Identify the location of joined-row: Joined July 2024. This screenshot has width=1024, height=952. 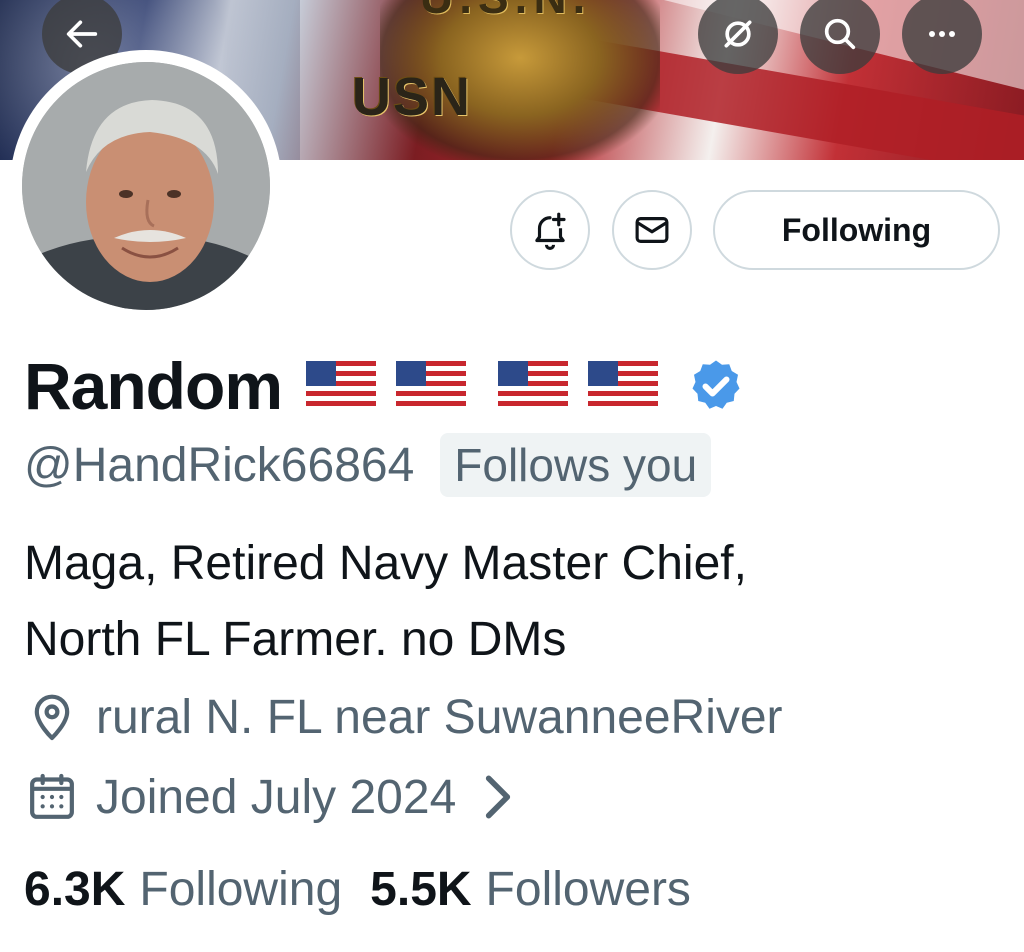
(283, 797).